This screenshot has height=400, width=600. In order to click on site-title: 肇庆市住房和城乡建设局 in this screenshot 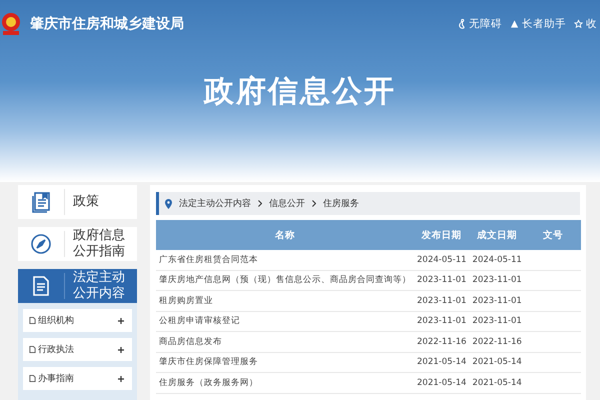, I will do `click(107, 24)`.